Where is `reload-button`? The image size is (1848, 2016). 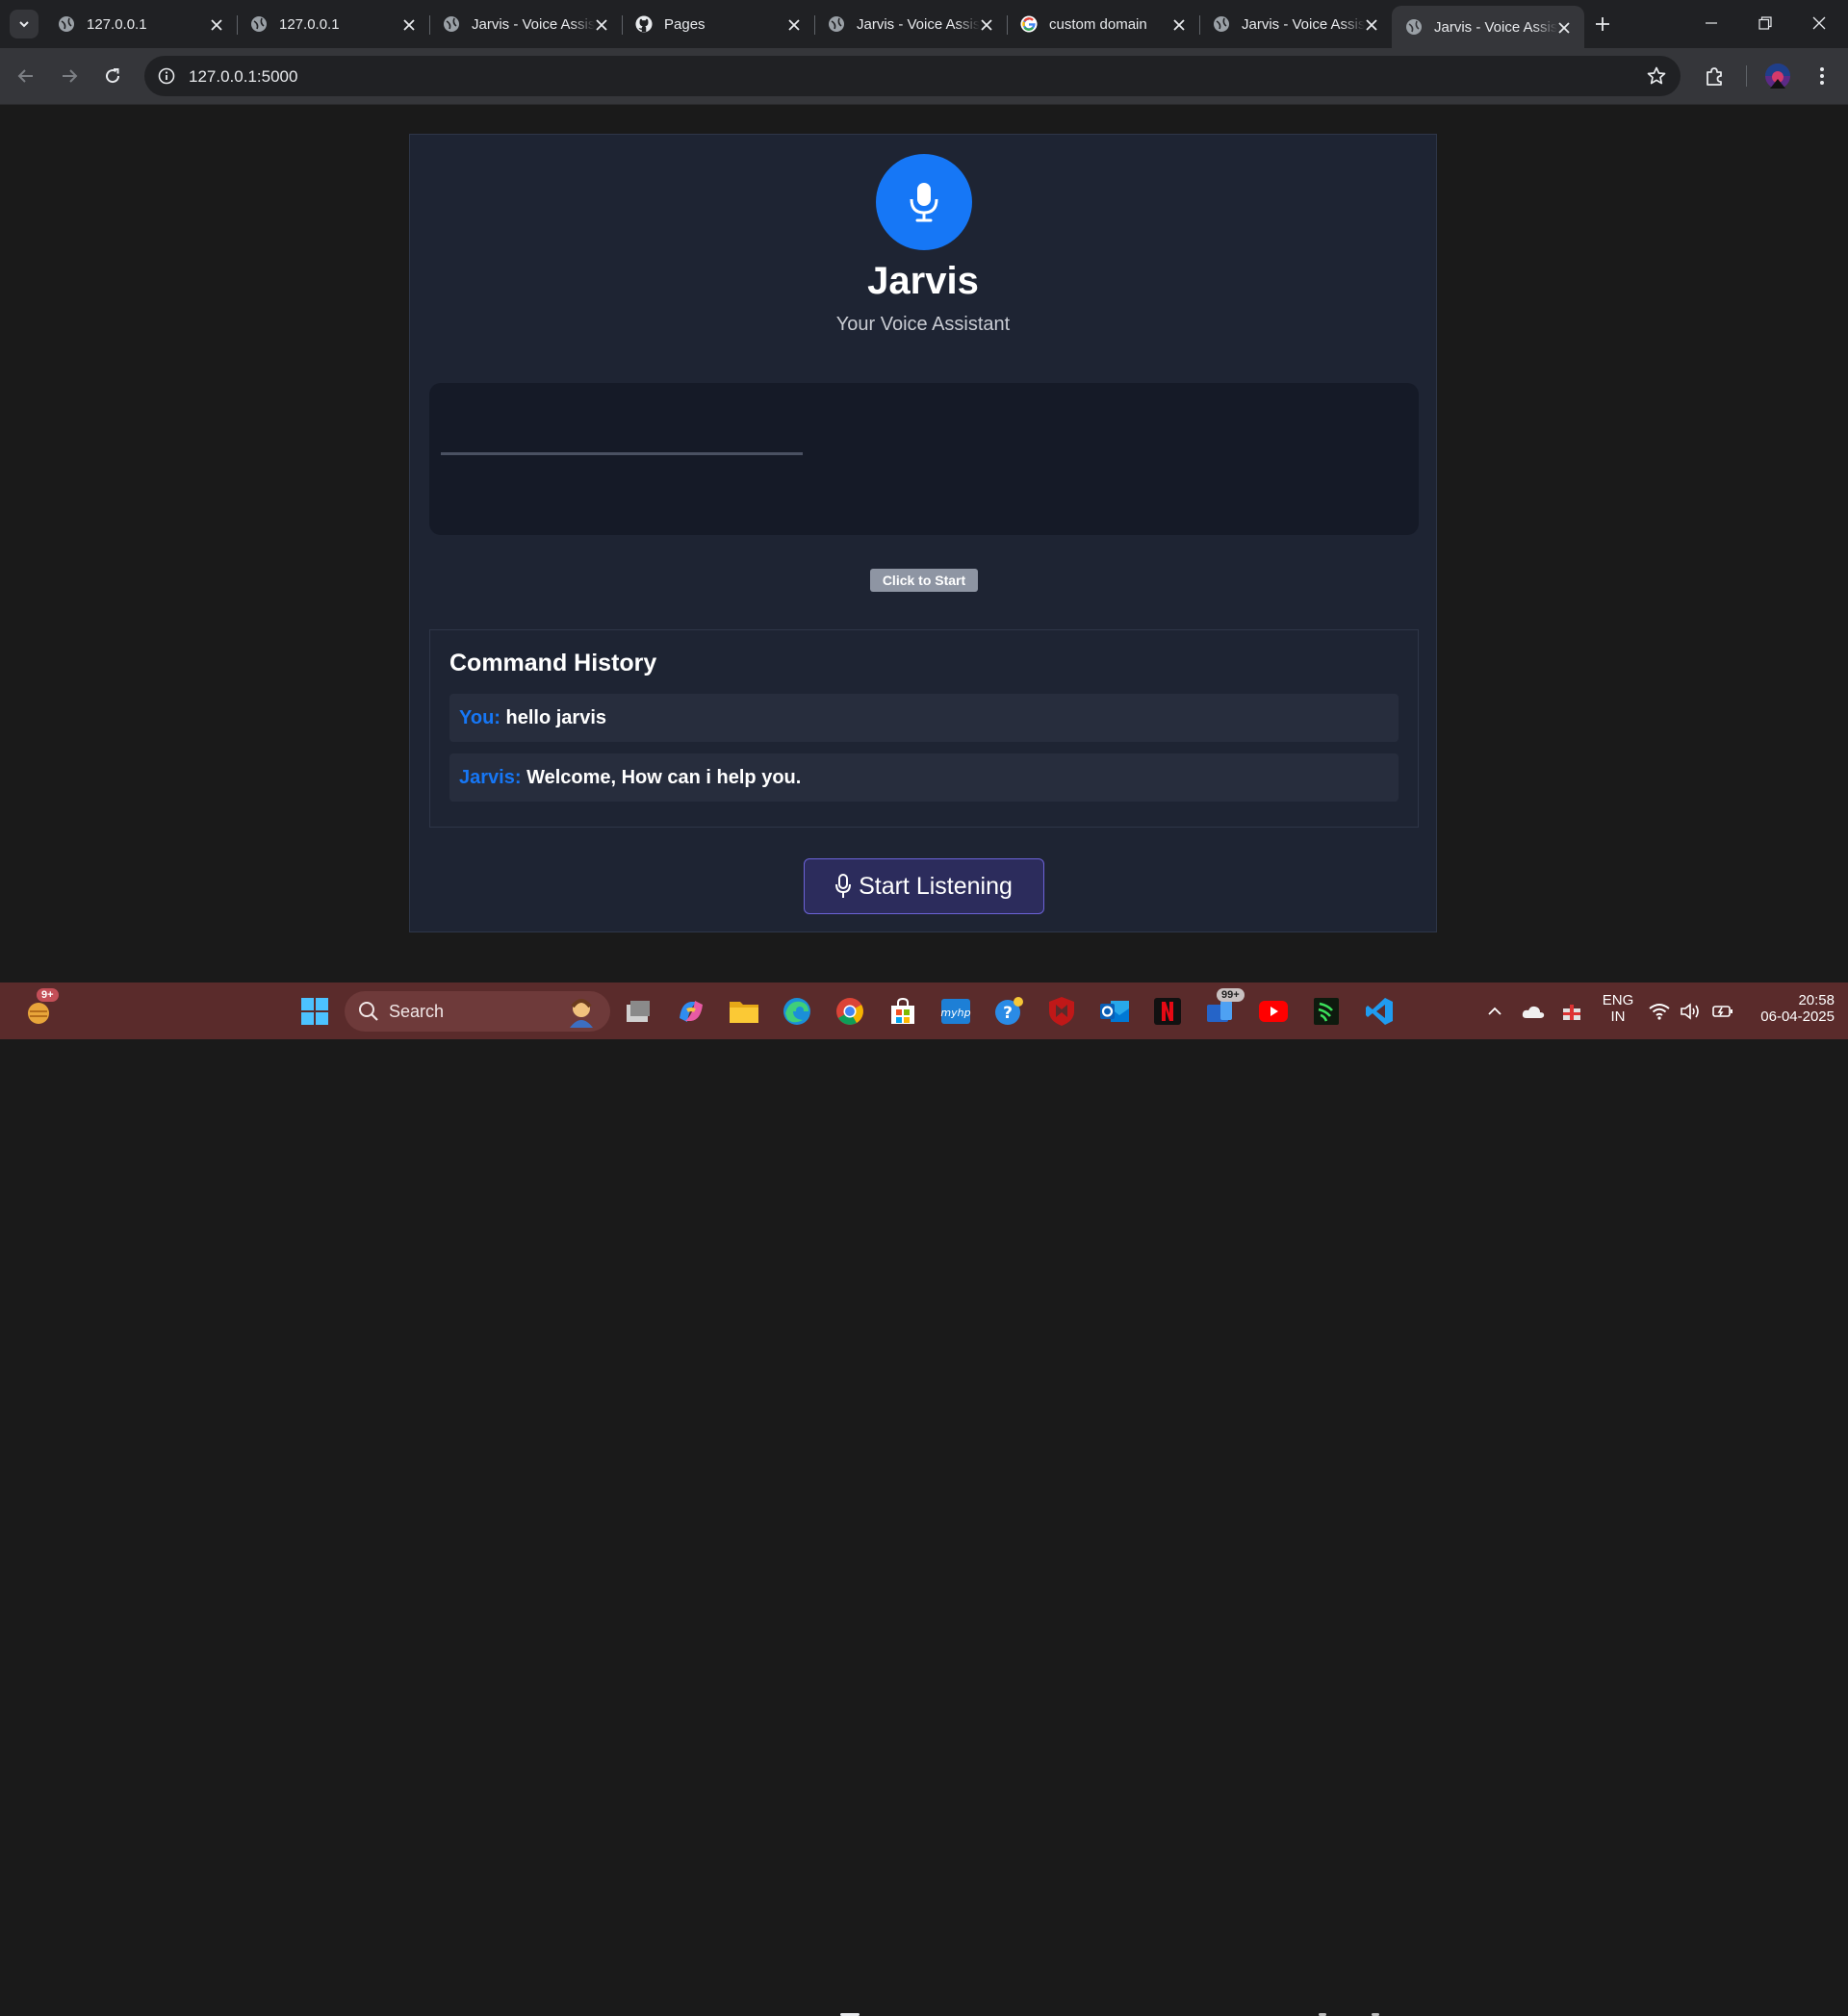 reload-button is located at coordinates (112, 76).